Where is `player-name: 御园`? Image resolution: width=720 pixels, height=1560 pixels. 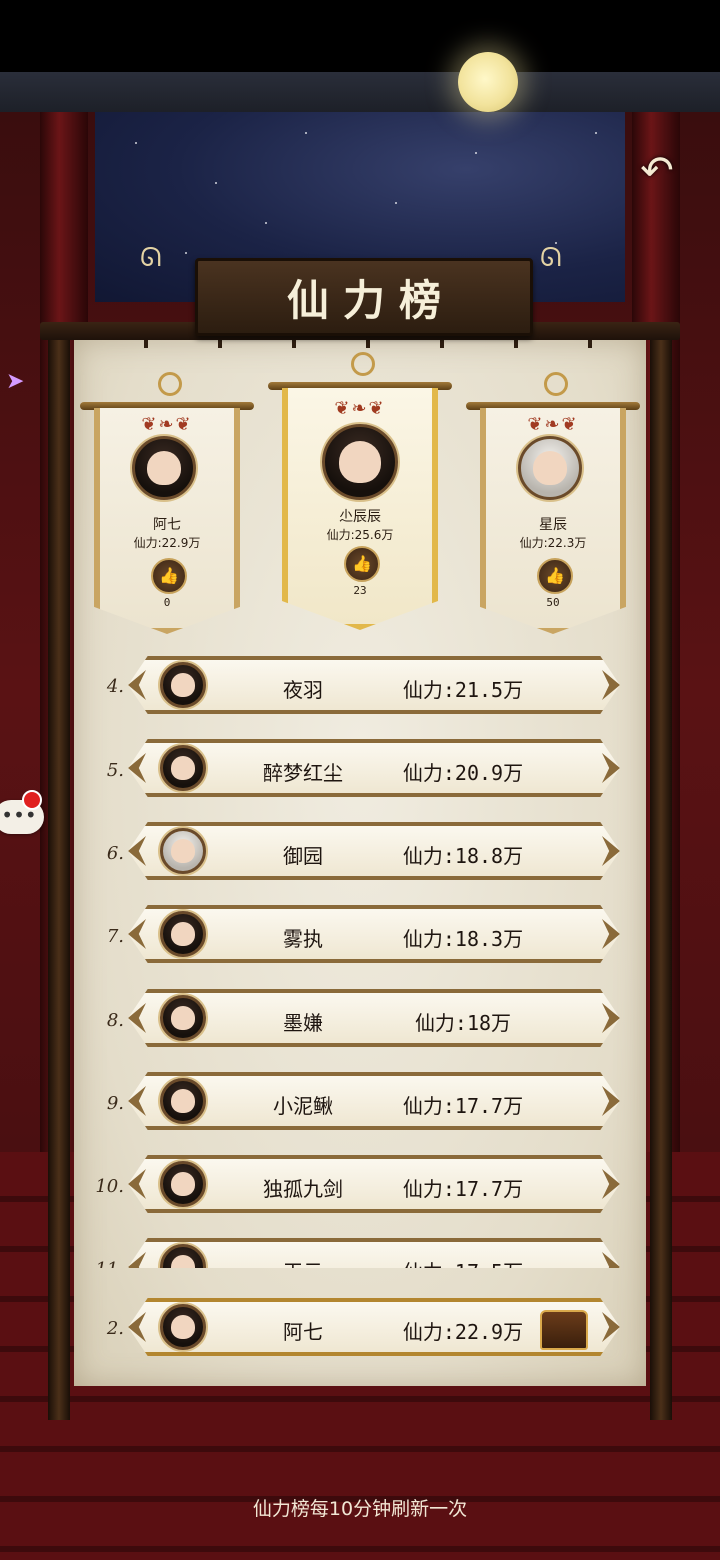
player-name: 御园 is located at coordinates (303, 856).